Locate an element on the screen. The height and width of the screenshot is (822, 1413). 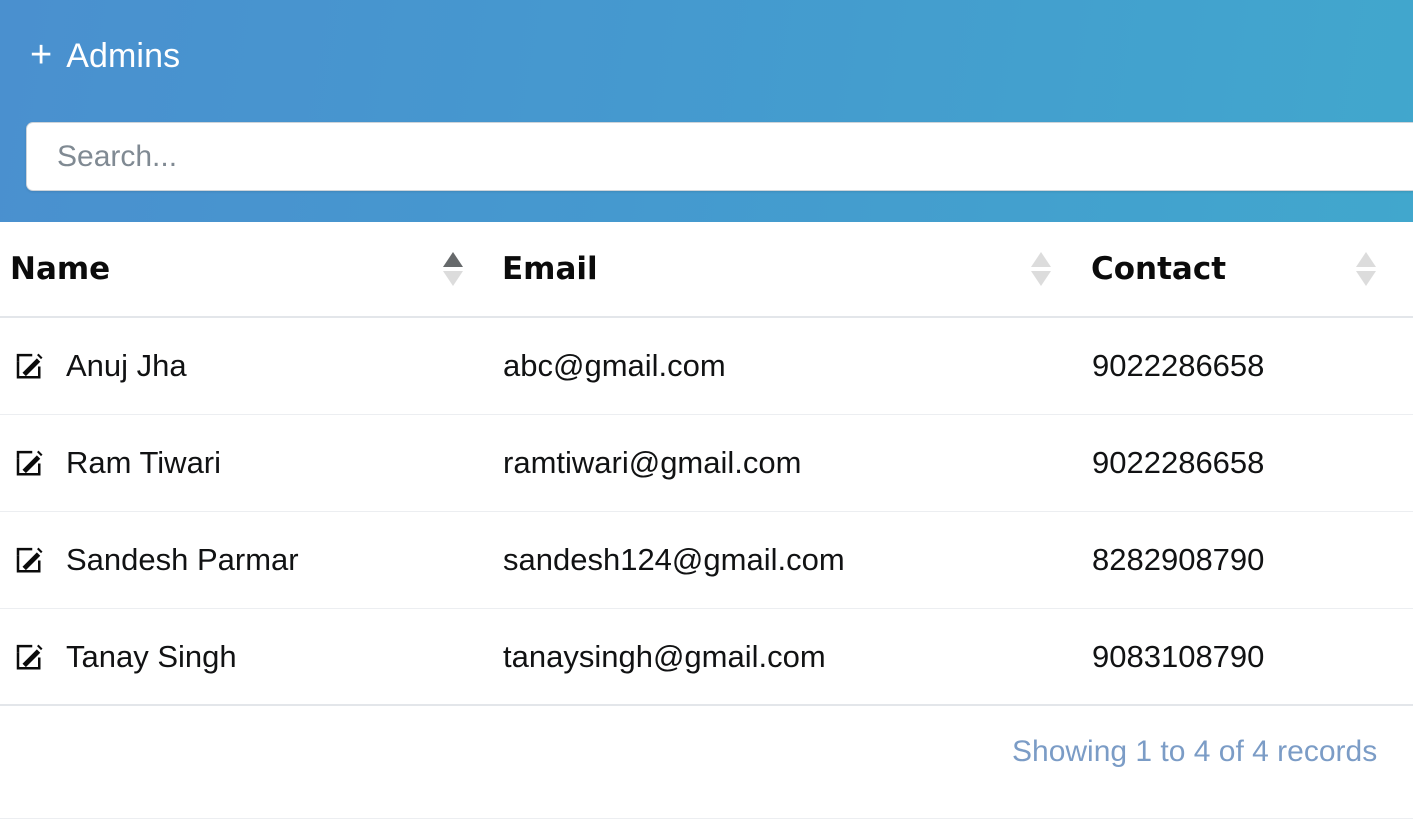
column-header-name-label: Name is located at coordinates (60, 269).